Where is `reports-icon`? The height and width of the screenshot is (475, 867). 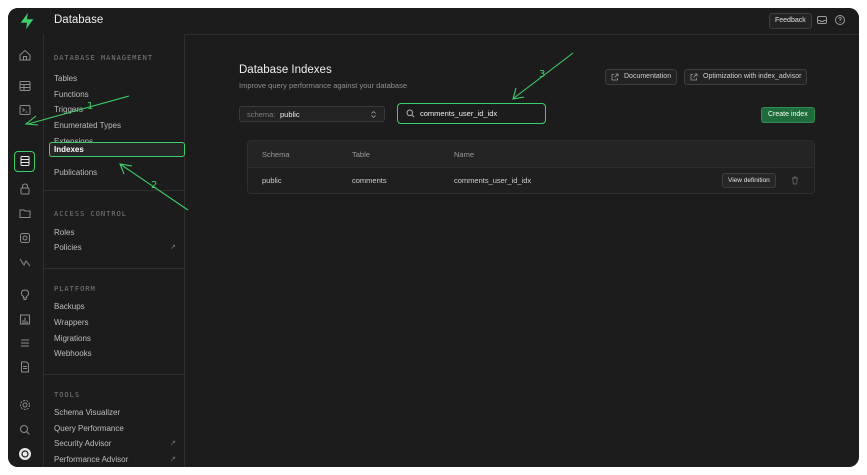 reports-icon is located at coordinates (25, 319).